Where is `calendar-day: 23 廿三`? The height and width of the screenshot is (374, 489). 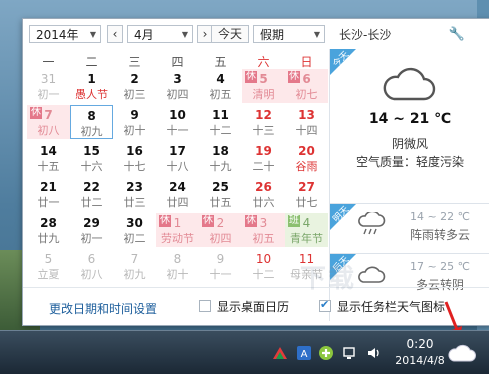
calendar-day: 23 廿三 is located at coordinates (134, 194).